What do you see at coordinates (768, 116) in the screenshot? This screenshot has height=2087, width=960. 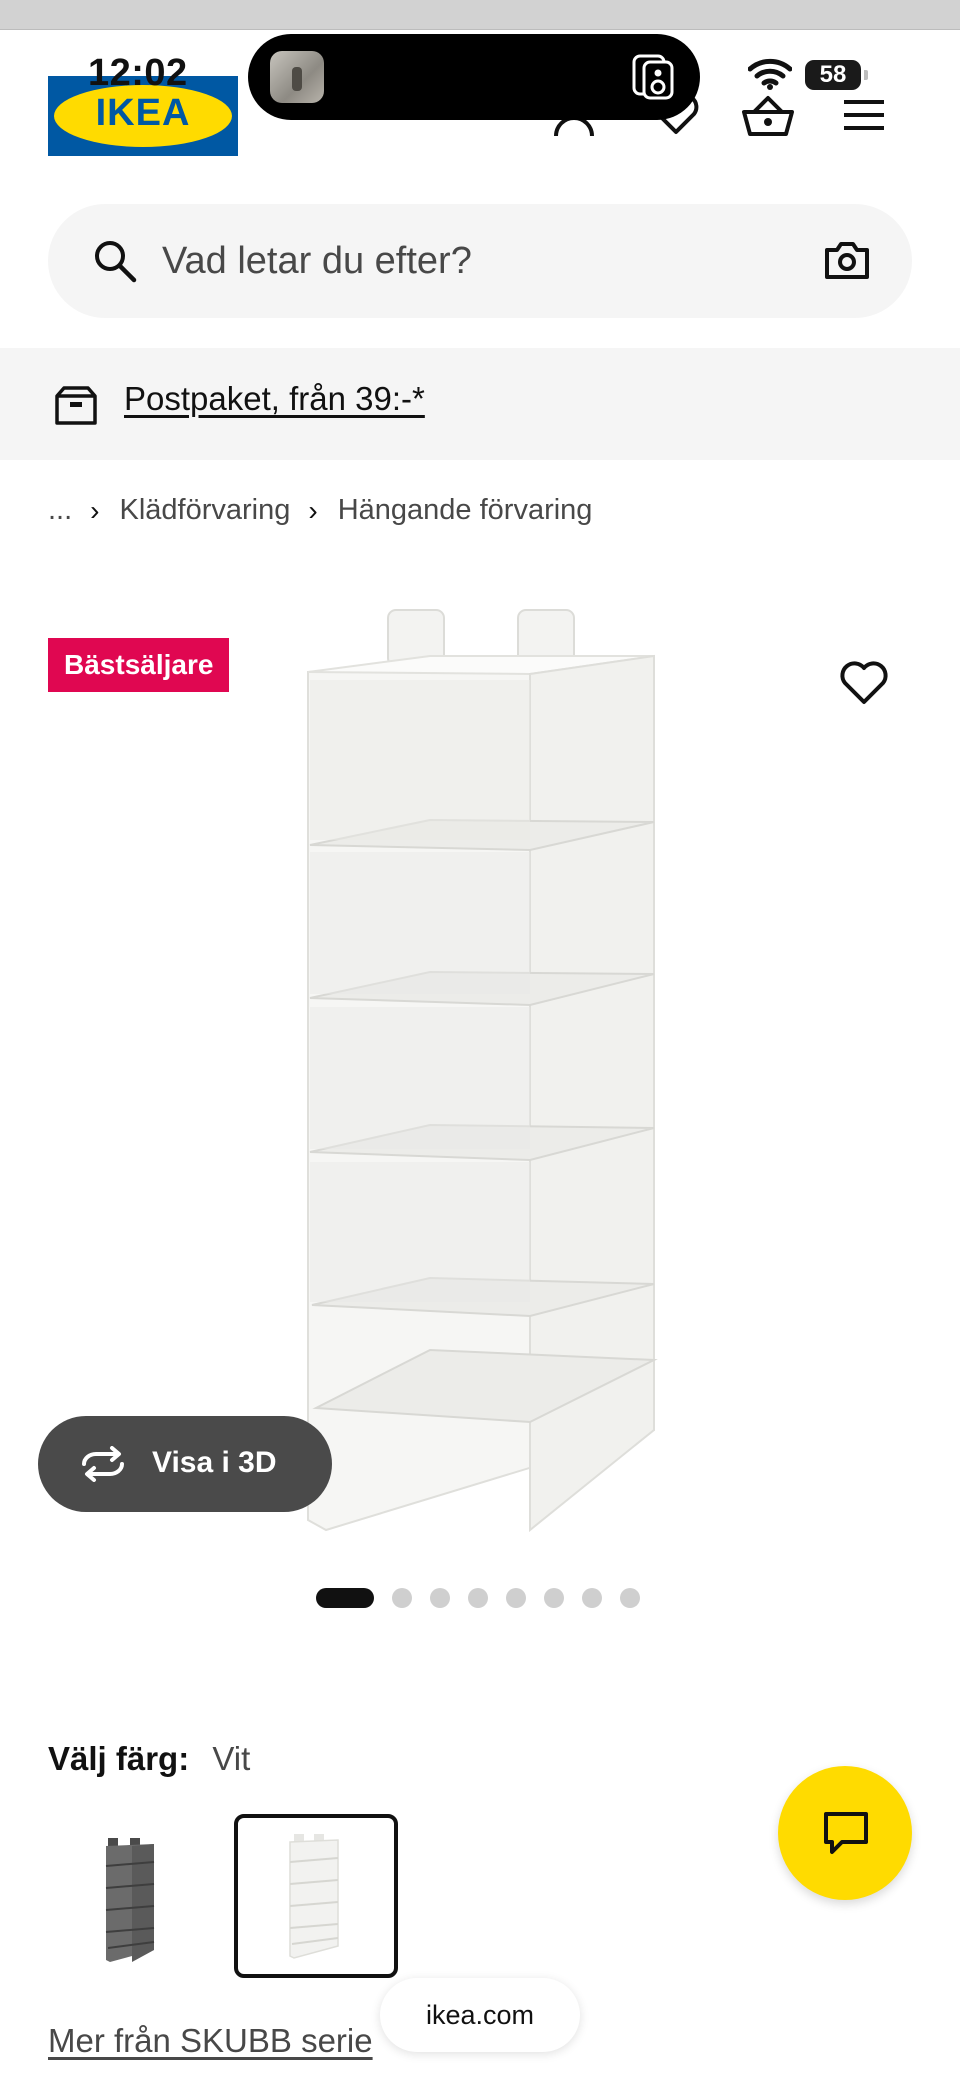 I see `basket-icon` at bounding box center [768, 116].